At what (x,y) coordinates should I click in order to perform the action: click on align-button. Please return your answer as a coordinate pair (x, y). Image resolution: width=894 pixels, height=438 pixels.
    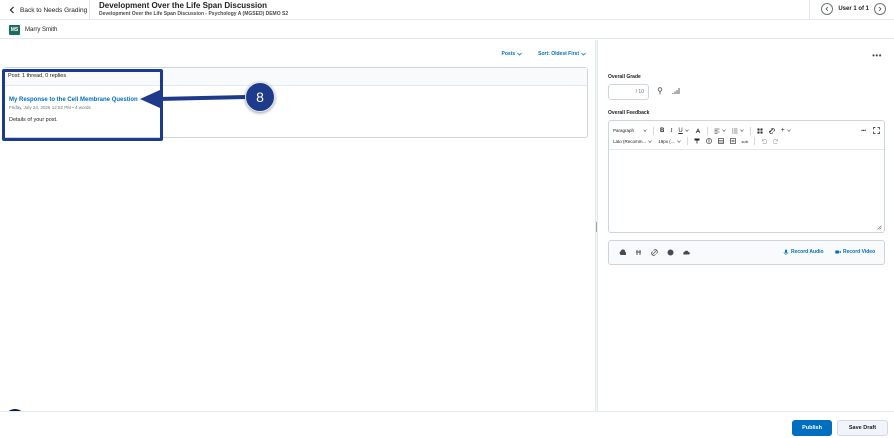
    Looking at the image, I should click on (720, 131).